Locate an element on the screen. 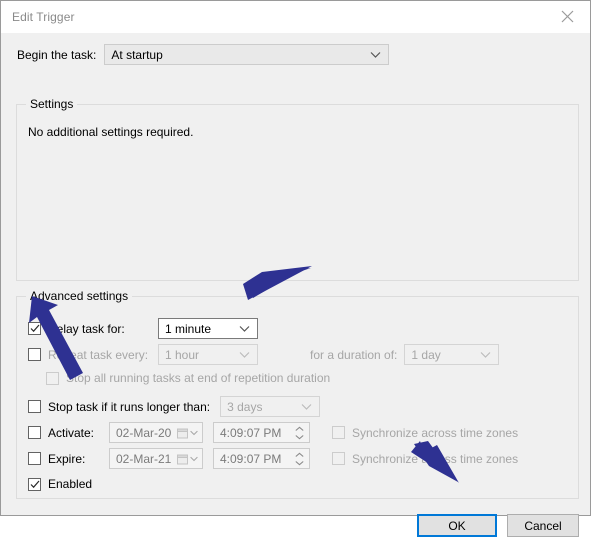  enabled-label: Enabled is located at coordinates (70, 484).